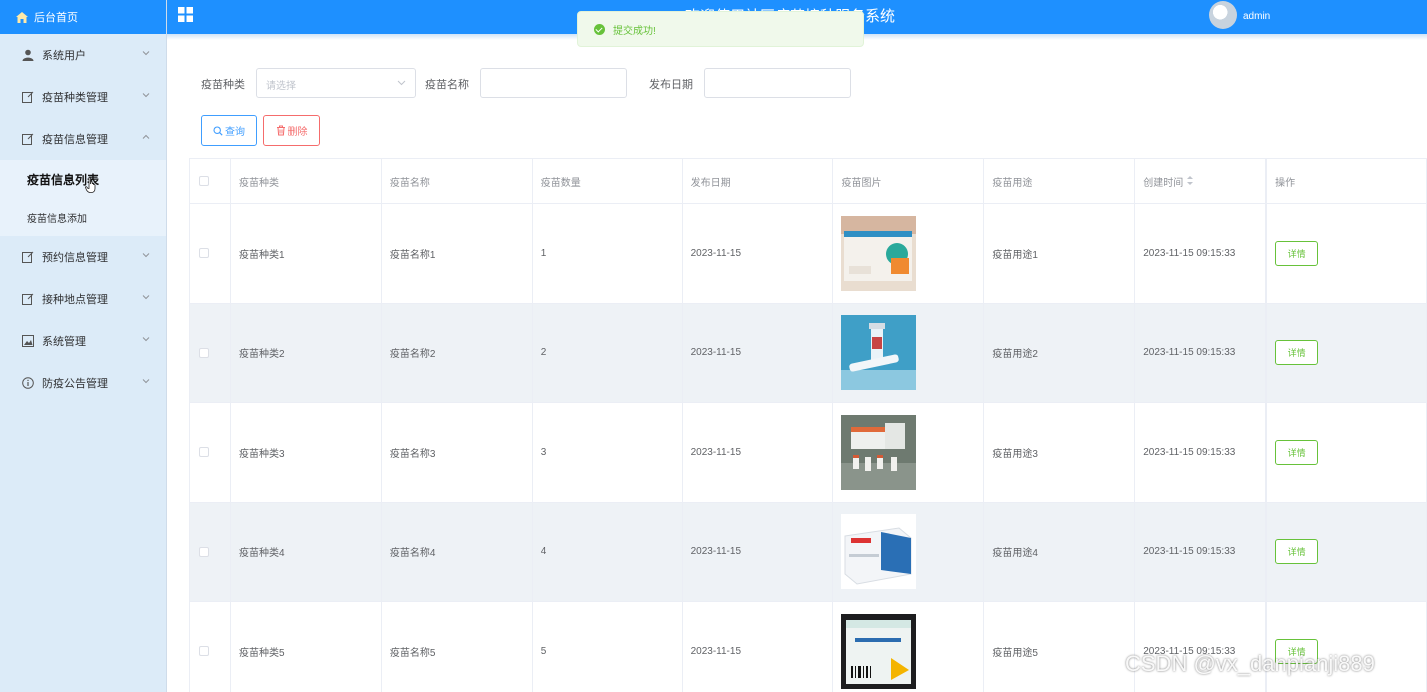 This screenshot has width=1427, height=692. What do you see at coordinates (457, 253) in the screenshot?
I see `cell-name: 疫苗名称1` at bounding box center [457, 253].